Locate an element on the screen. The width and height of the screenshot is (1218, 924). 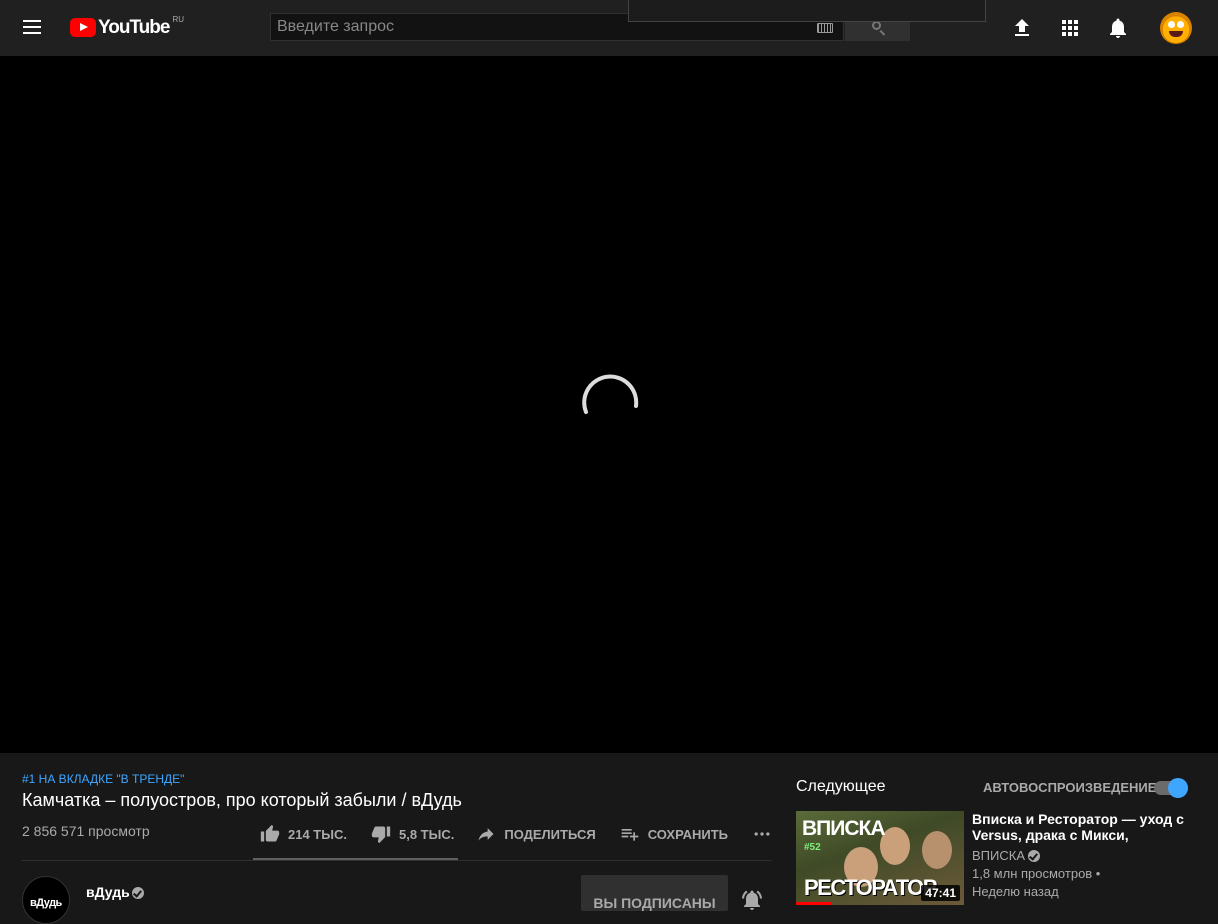
avatar-mouth is located at coordinates (1176, 34).